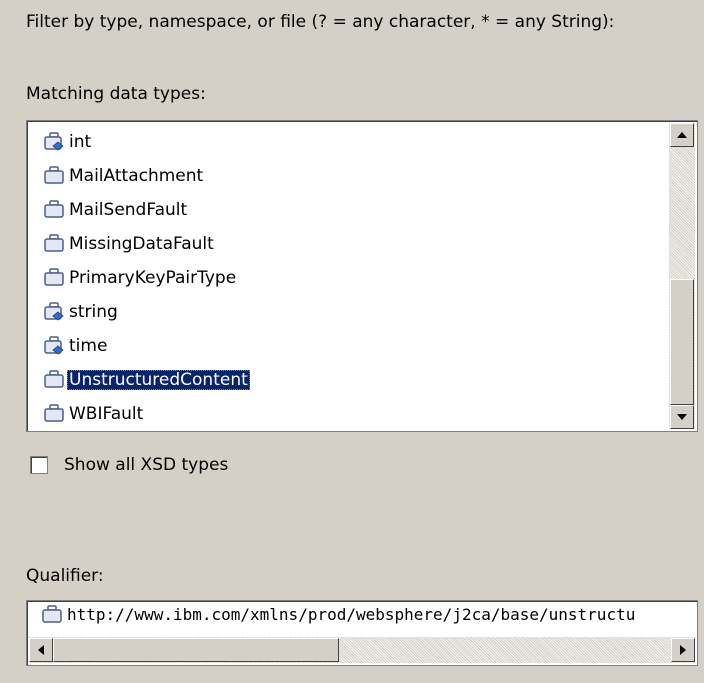 Image resolution: width=704 pixels, height=683 pixels. I want to click on type-item-time: time, so click(76, 346).